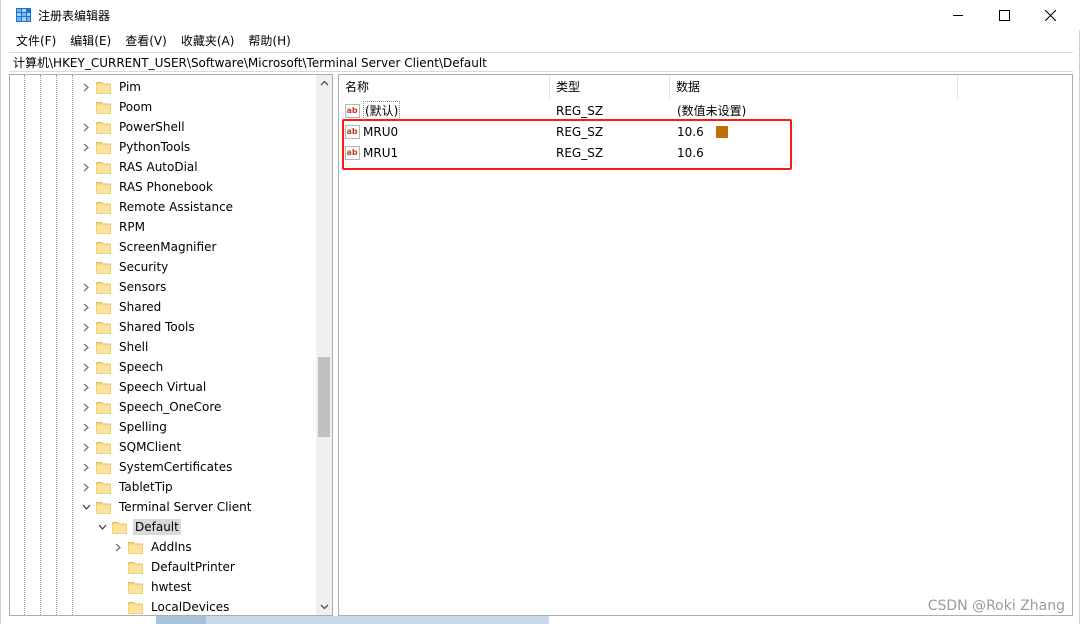 Image resolution: width=1080 pixels, height=624 pixels. Describe the element at coordinates (146, 487) in the screenshot. I see `tree-item-label: TabletTip` at that location.